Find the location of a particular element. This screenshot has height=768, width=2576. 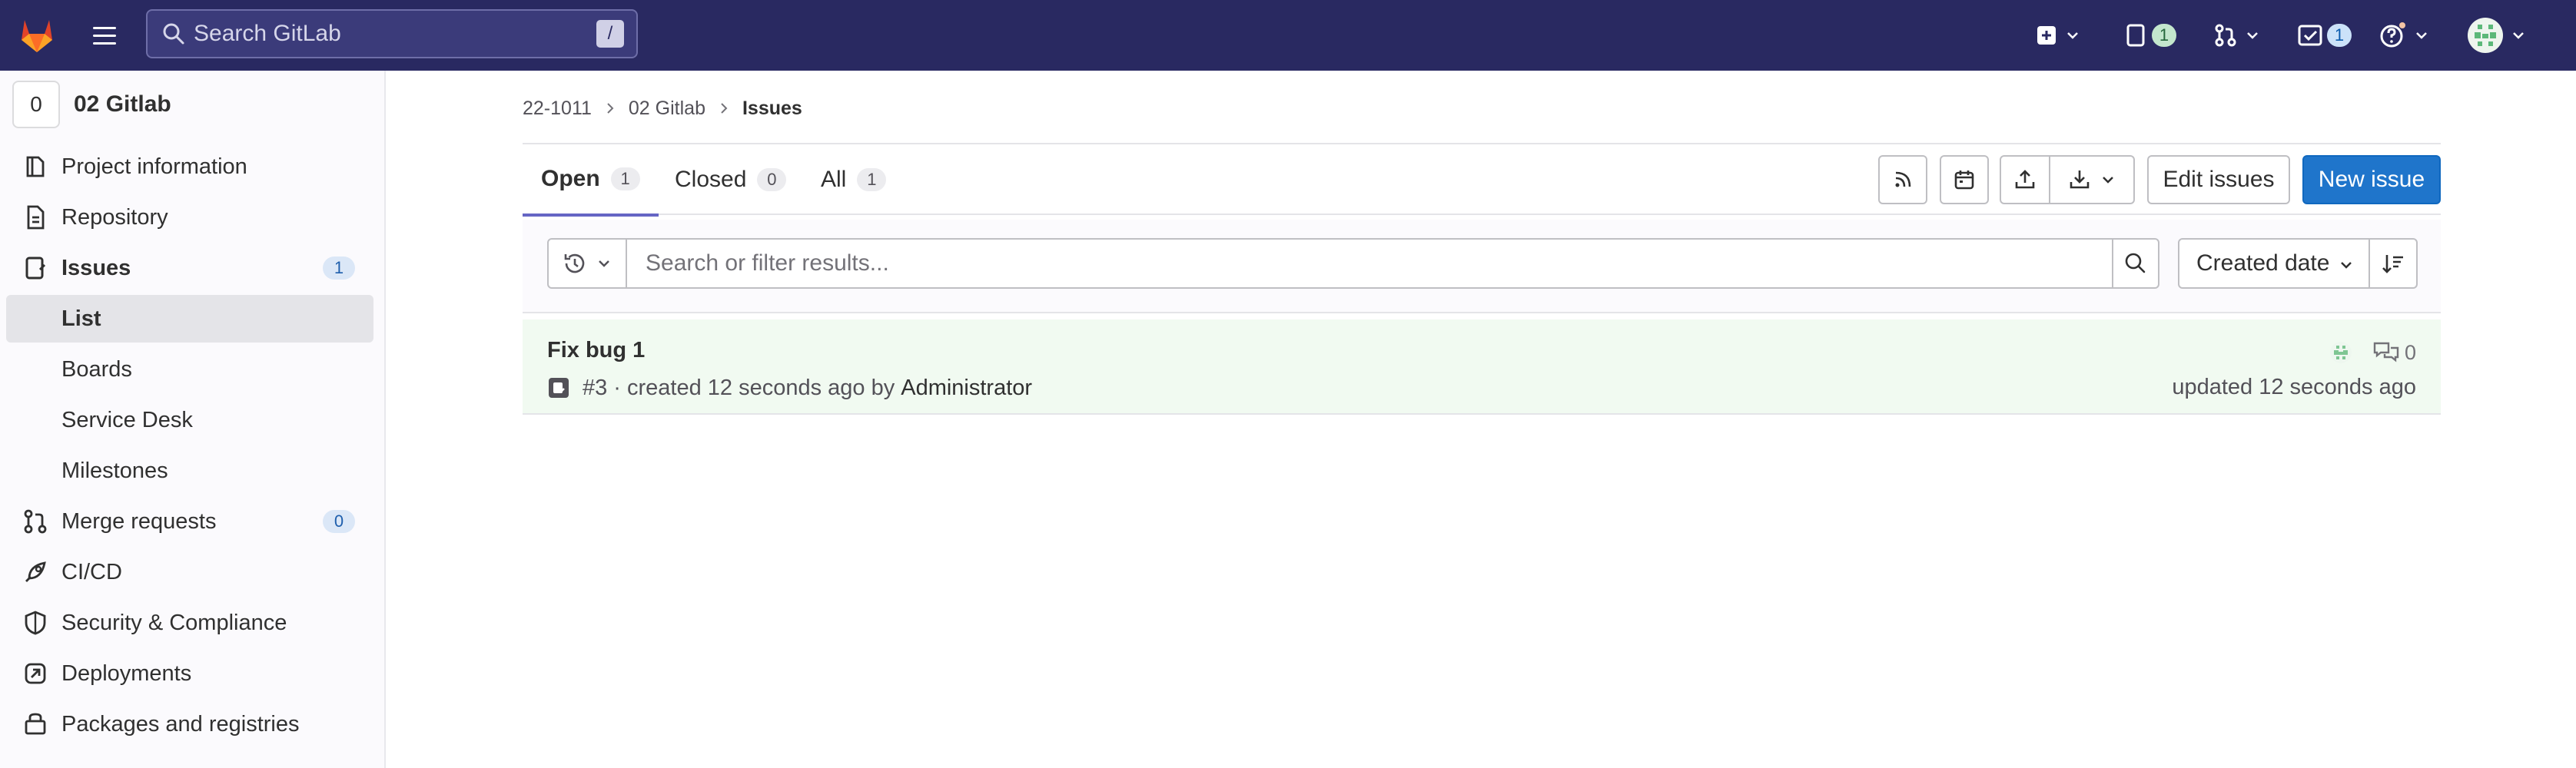

project-name: 02 Gitlab is located at coordinates (123, 104).